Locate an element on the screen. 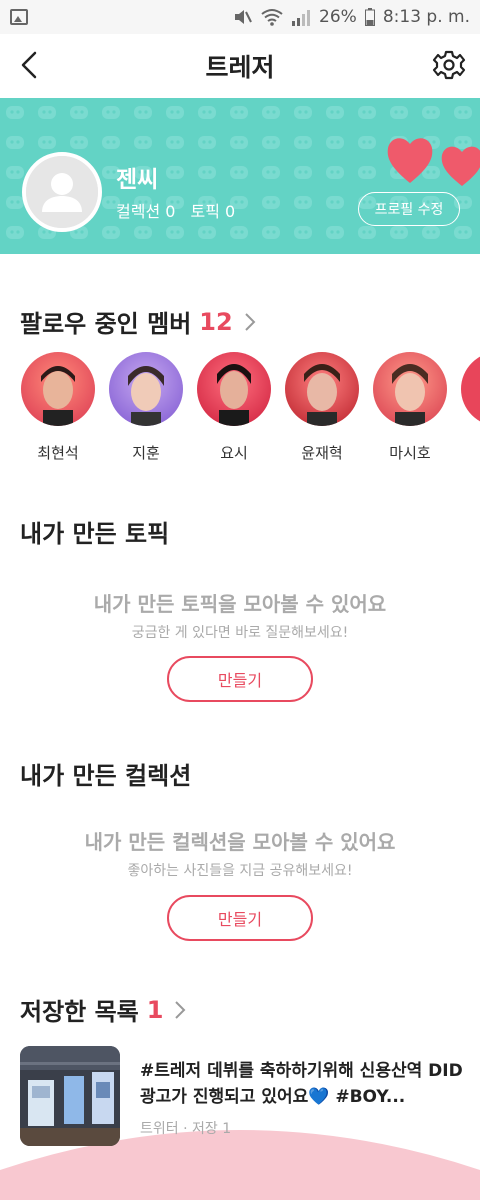  gallery-notification-icon is located at coordinates (19, 17).